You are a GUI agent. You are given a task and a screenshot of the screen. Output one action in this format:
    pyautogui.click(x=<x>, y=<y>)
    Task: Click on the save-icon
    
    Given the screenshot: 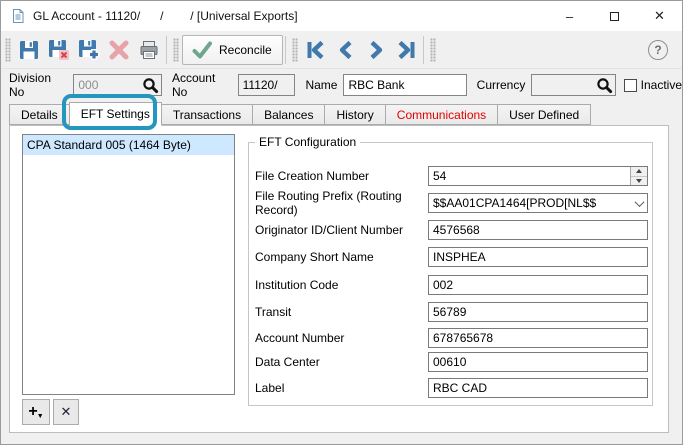 What is the action you would take?
    pyautogui.click(x=29, y=49)
    